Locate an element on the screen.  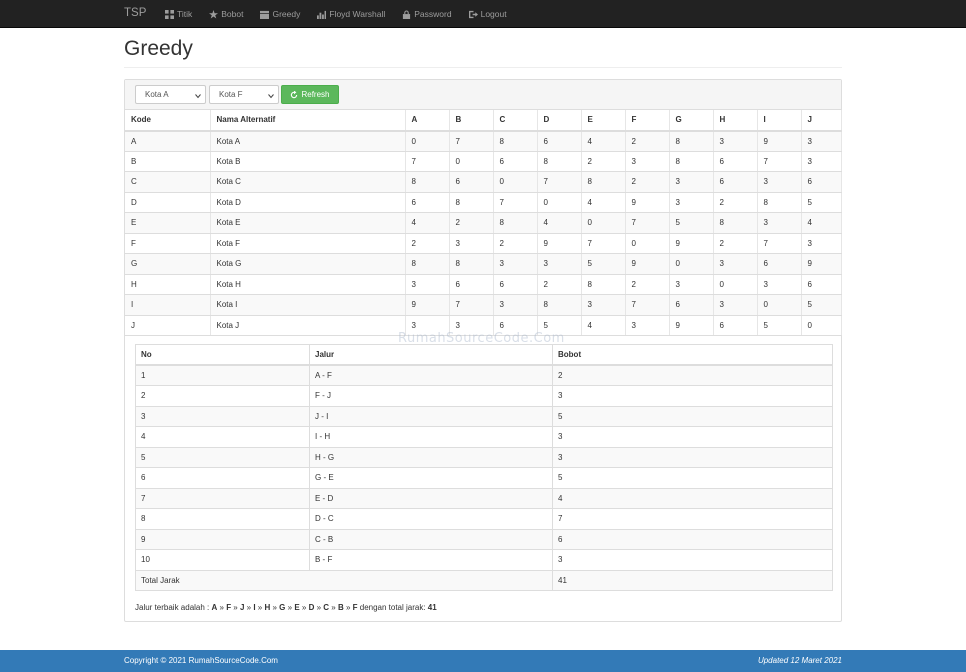
table-cell: B - F is located at coordinates (431, 560).